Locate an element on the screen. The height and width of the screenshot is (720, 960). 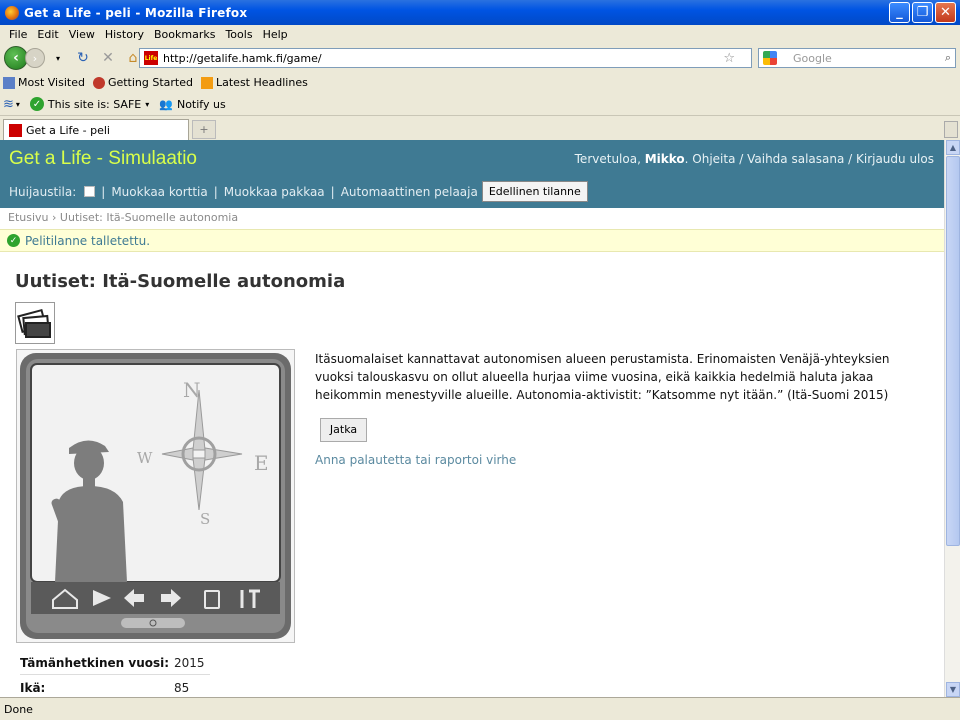
breadcrumb-current: Uutiset: Itä-Suomelle autonomia is located at coordinates (149, 217).